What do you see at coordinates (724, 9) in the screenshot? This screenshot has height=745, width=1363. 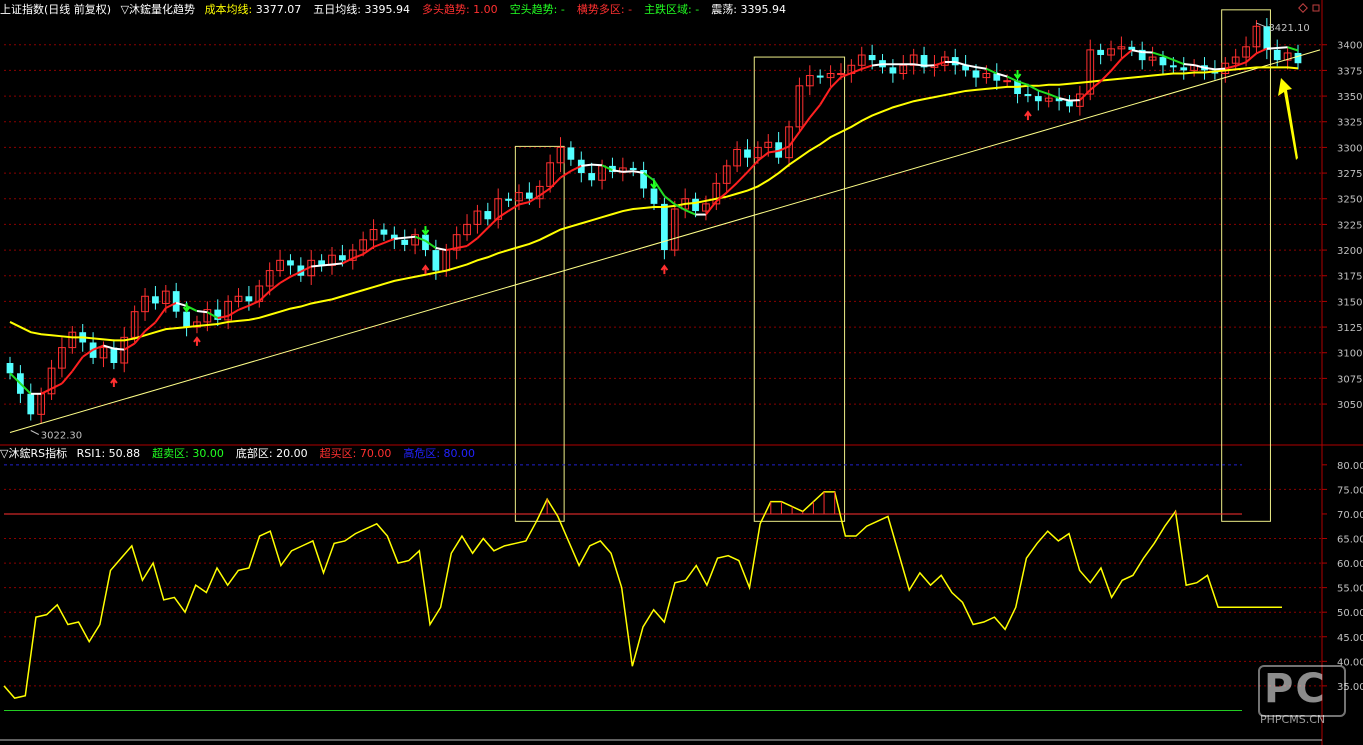 I see `header-label: 震荡:` at bounding box center [724, 9].